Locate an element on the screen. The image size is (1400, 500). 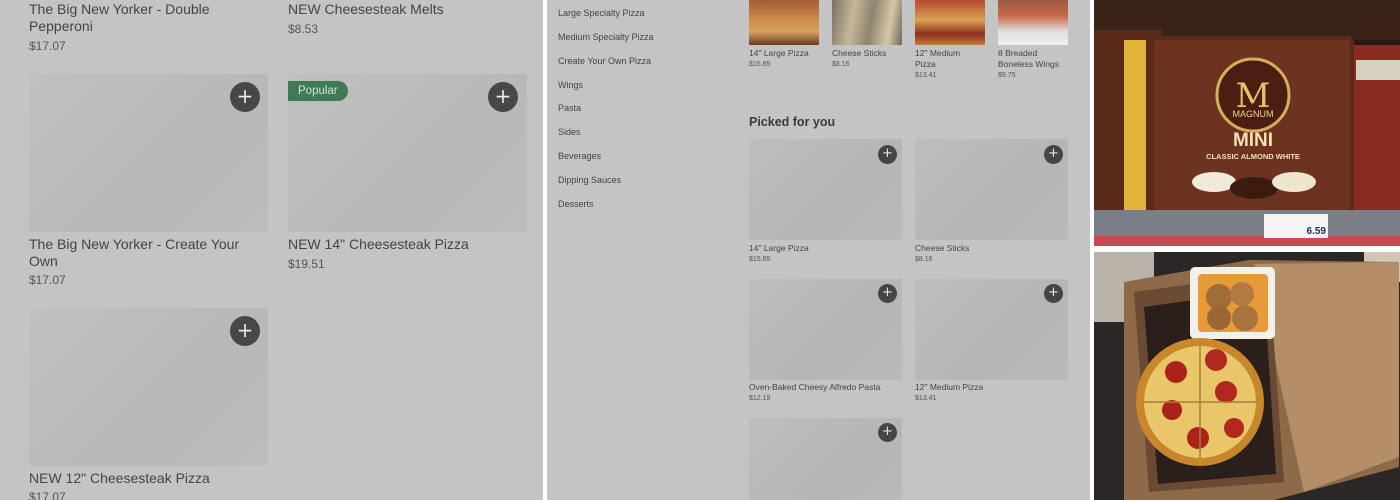
item-price: $12.19 is located at coordinates (760, 398).